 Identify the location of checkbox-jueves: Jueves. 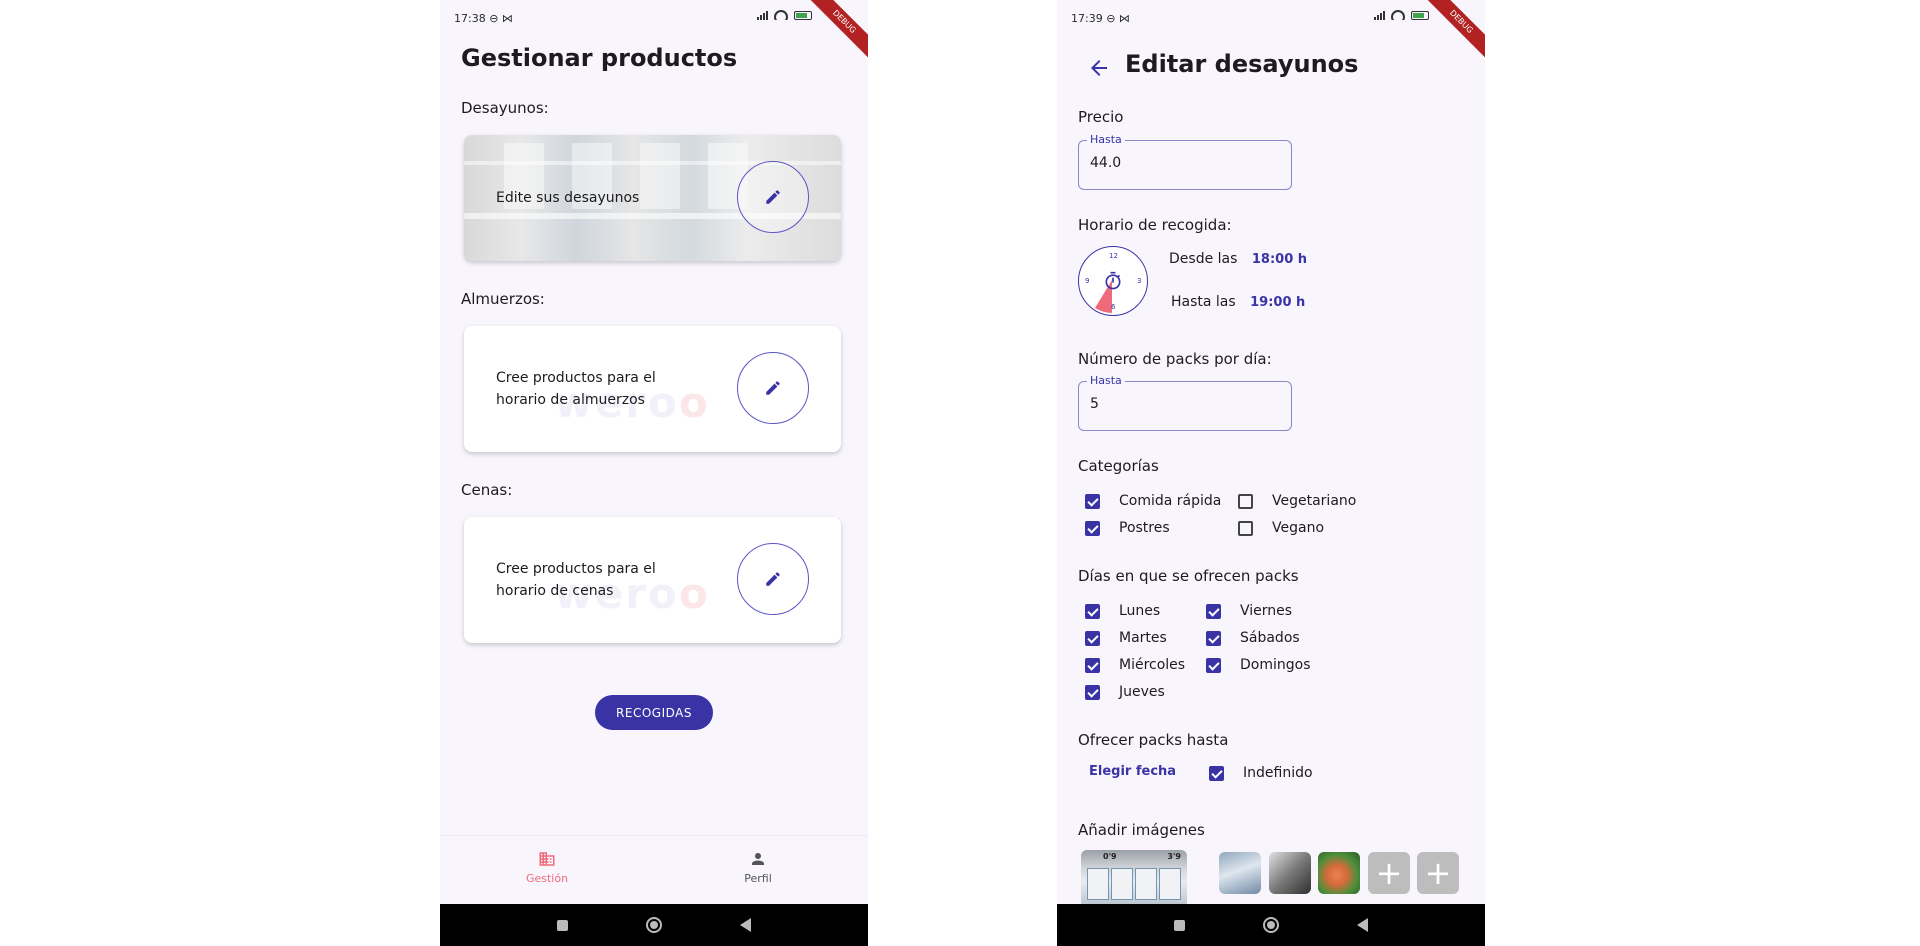
(1125, 692).